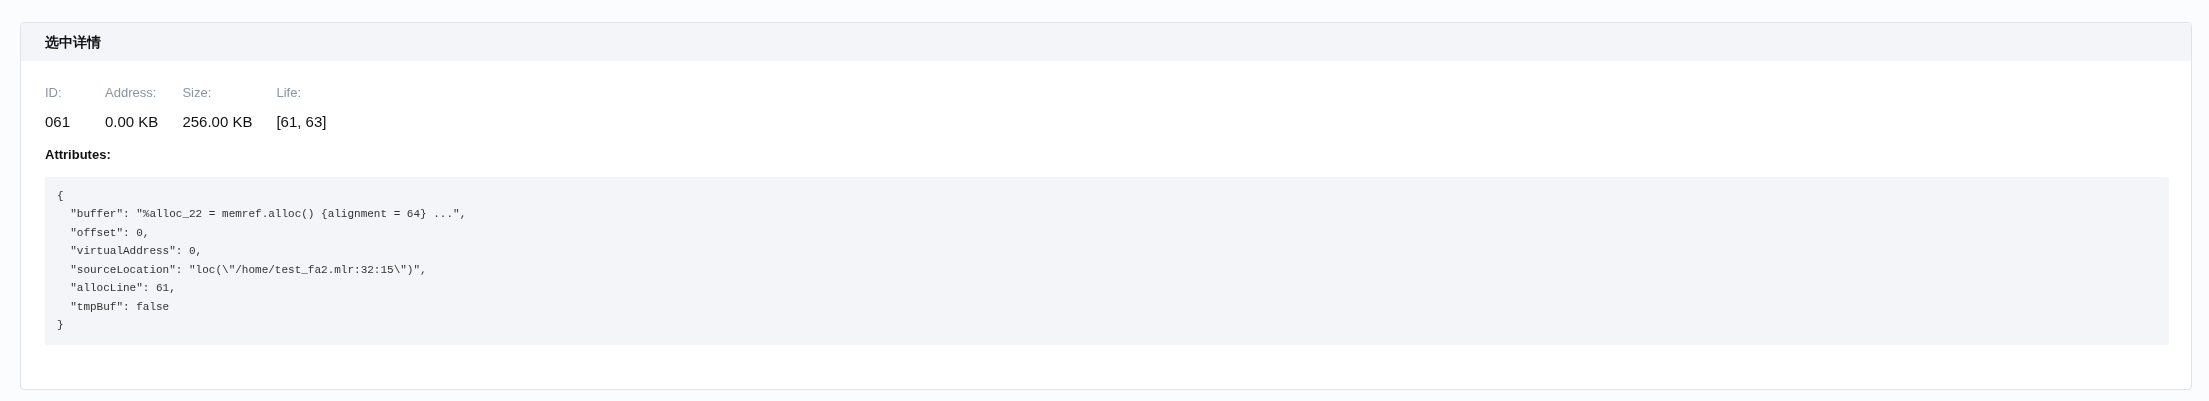  I want to click on field-value: 061, so click(58, 122).